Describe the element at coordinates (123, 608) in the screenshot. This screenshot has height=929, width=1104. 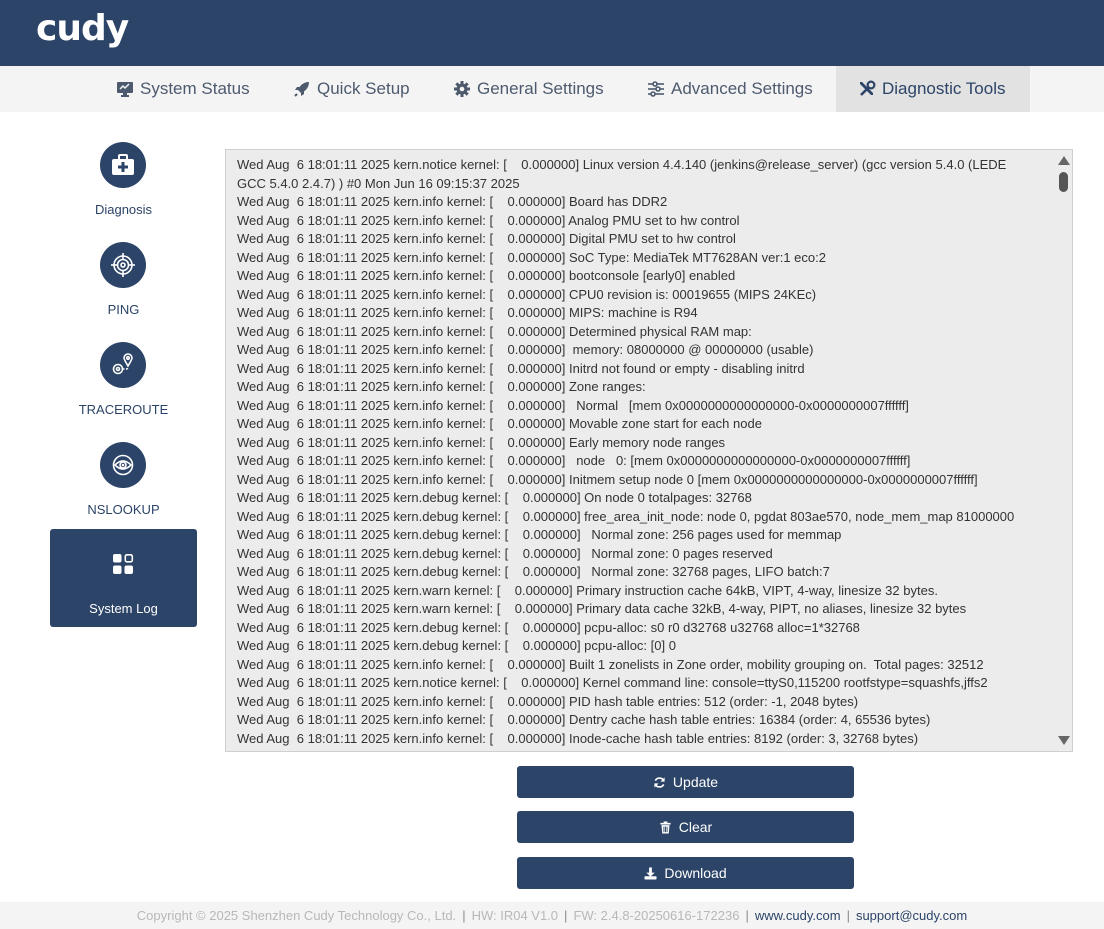
I see `sidebar-item-label: System Log` at that location.